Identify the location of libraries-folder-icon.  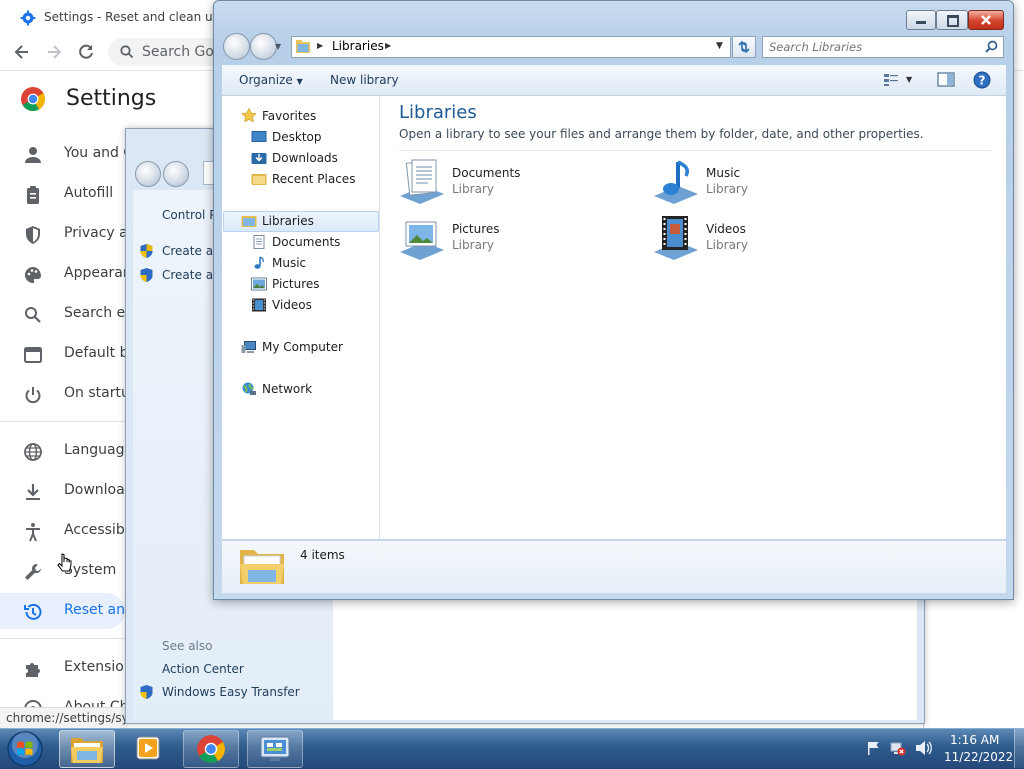
(262, 567).